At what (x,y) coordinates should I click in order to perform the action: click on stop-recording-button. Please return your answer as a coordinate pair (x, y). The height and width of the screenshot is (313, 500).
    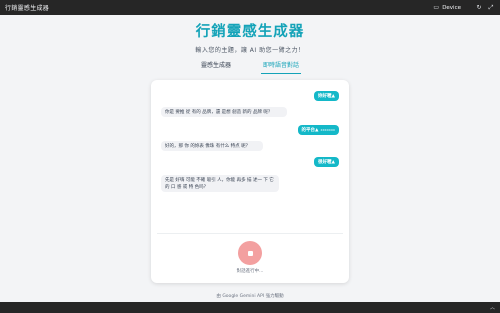
    Looking at the image, I should click on (250, 253).